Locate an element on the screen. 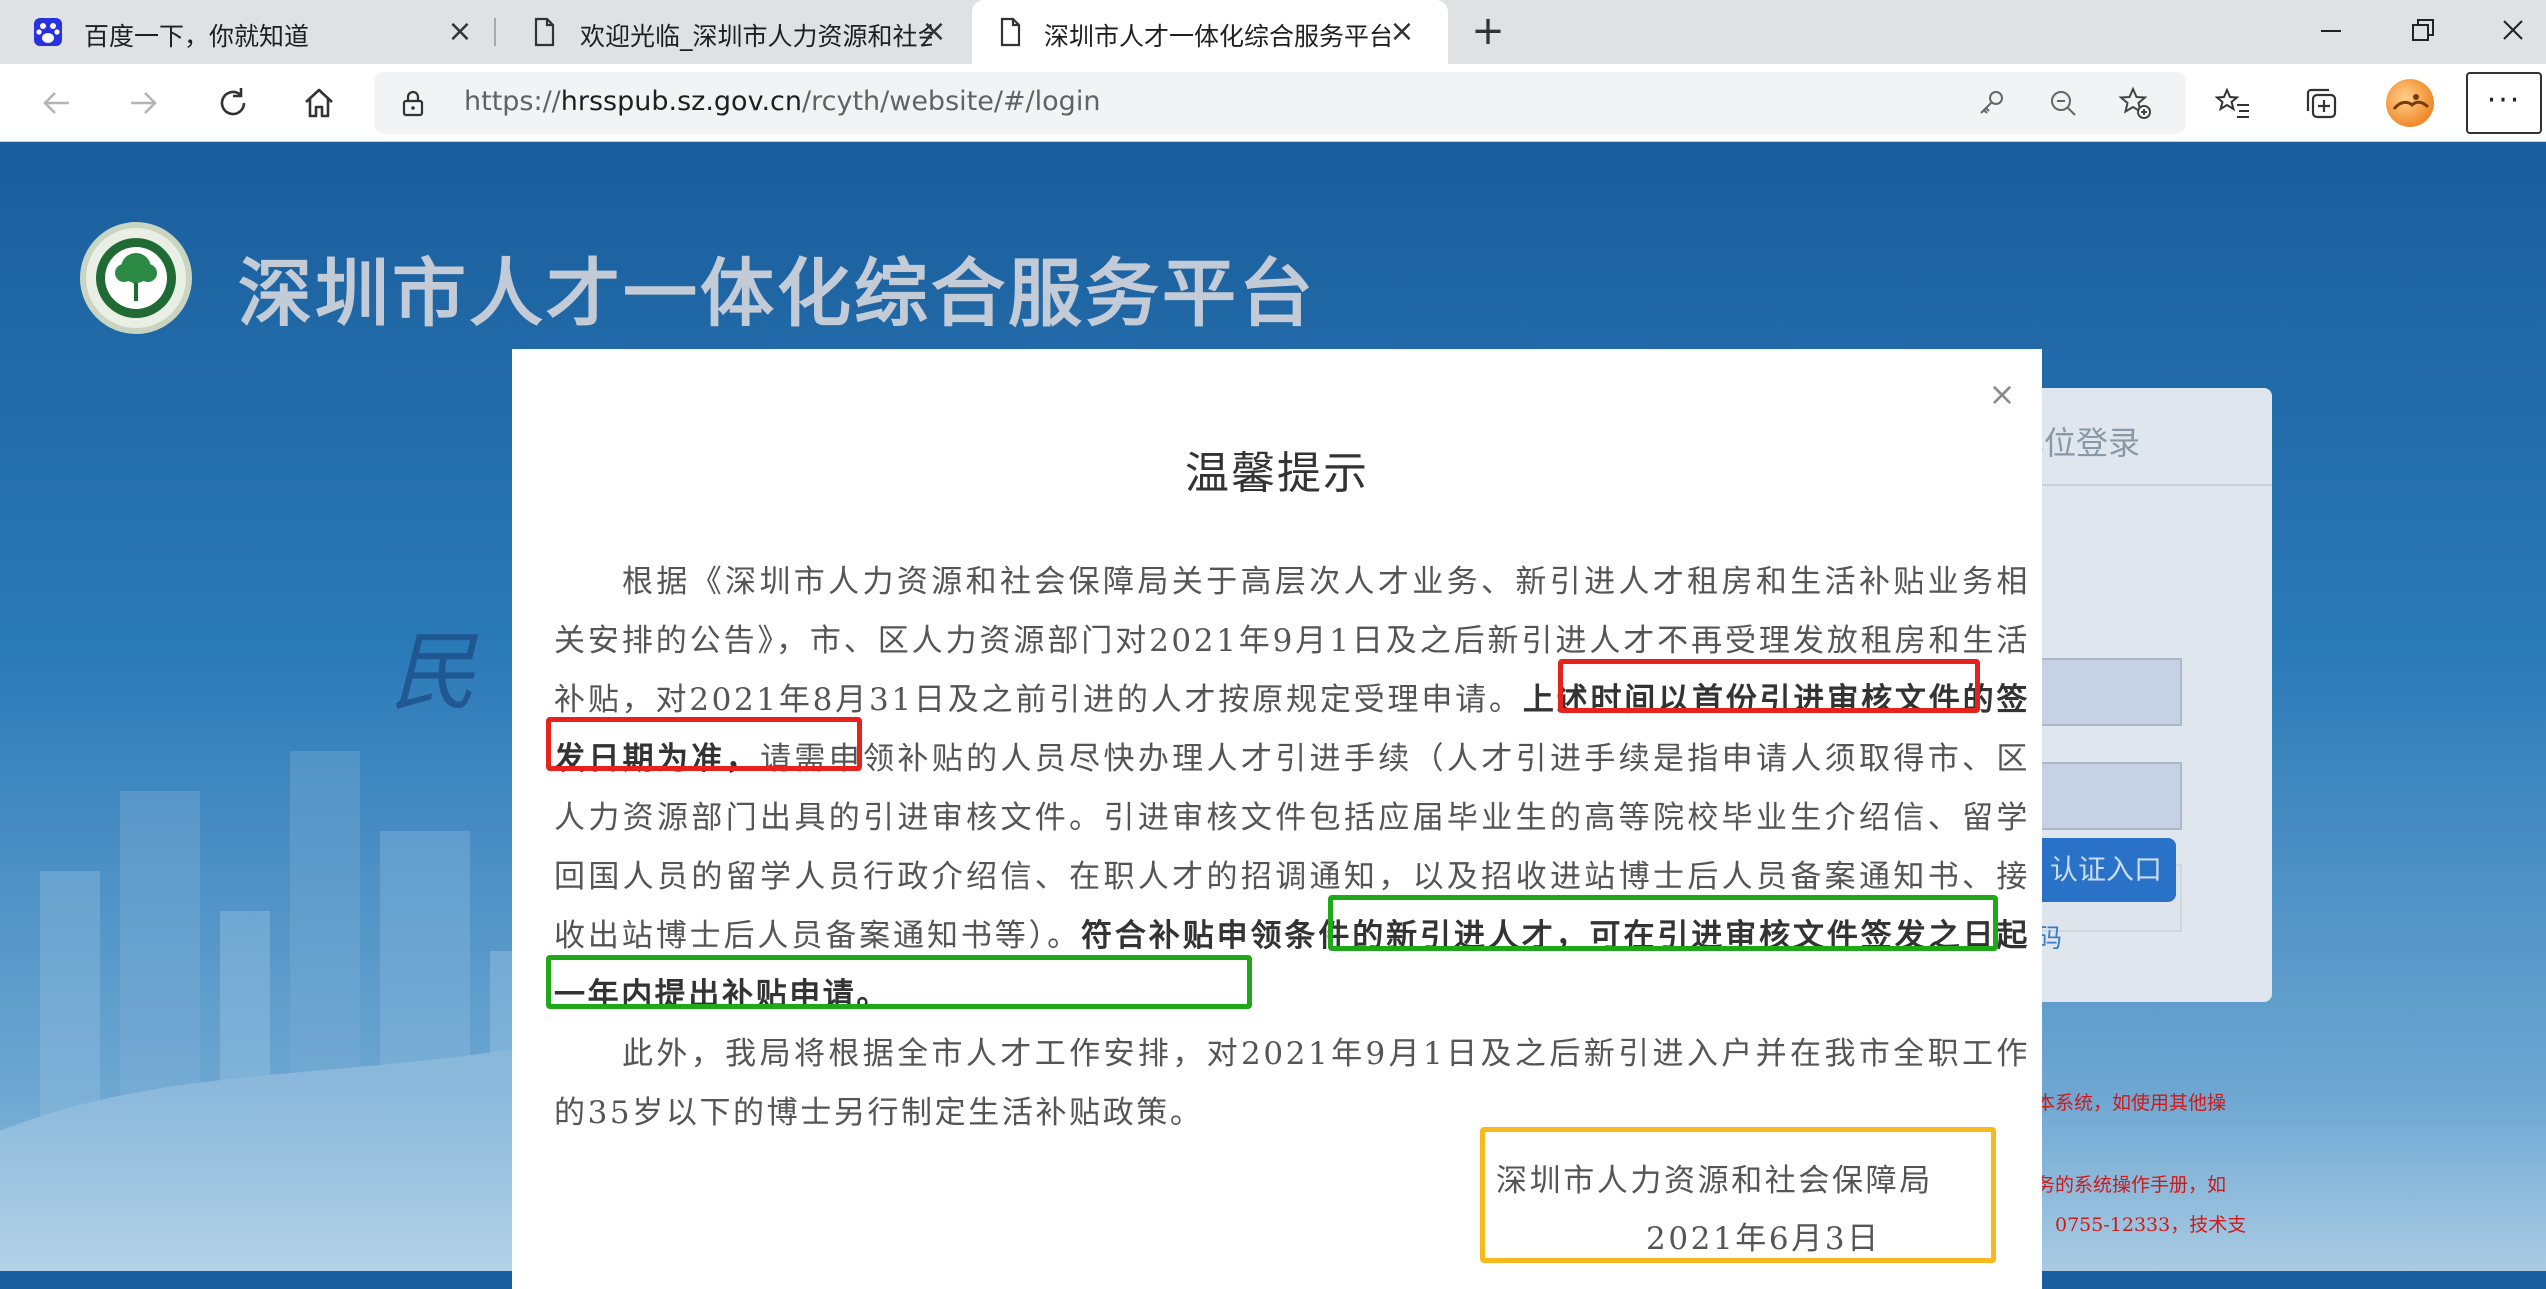 The image size is (2546, 1289). url-path: /rcyth/website/#/login is located at coordinates (951, 101).